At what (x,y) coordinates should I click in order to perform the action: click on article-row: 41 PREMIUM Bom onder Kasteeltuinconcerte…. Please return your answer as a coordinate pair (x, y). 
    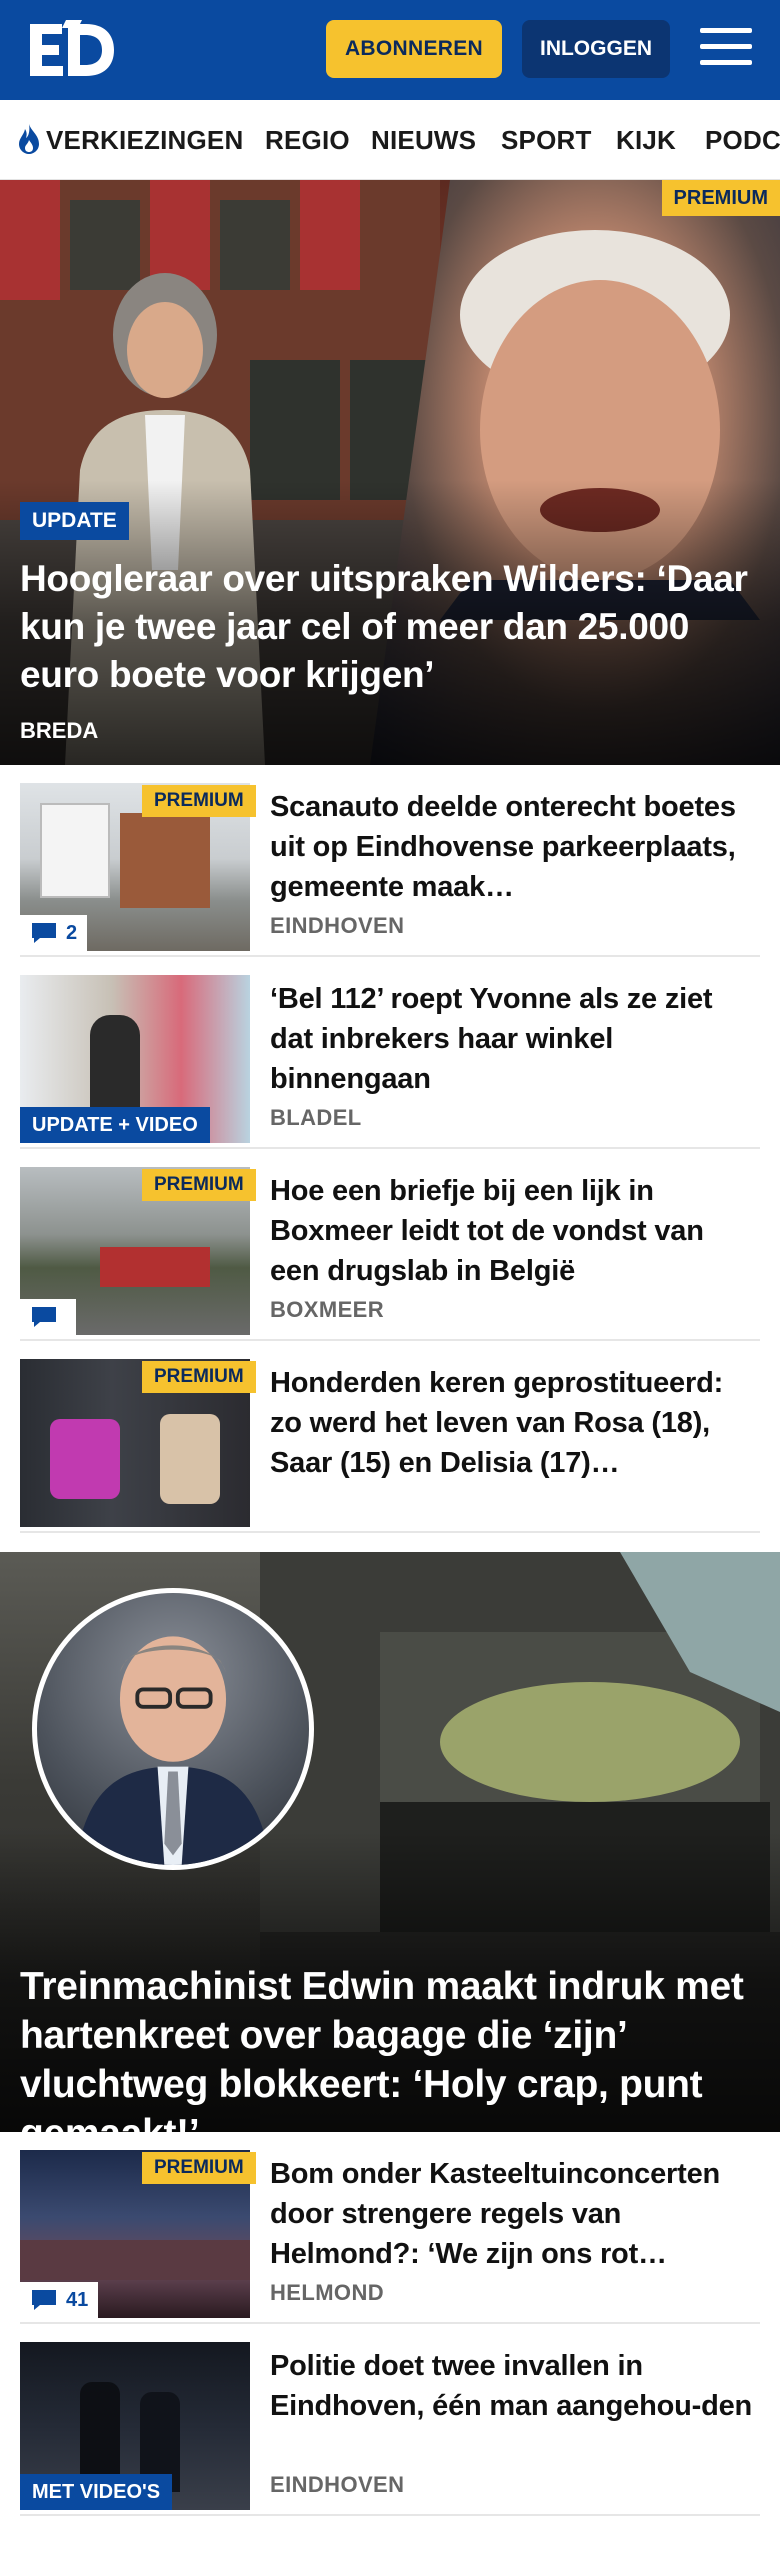
    Looking at the image, I should click on (390, 2228).